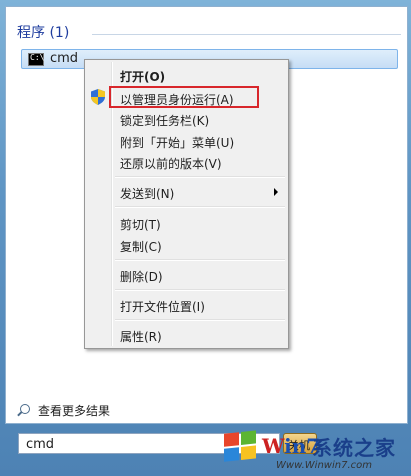 The height and width of the screenshot is (476, 411). Describe the element at coordinates (354, 448) in the screenshot. I see `watermark-suffix: 系统之家` at that location.